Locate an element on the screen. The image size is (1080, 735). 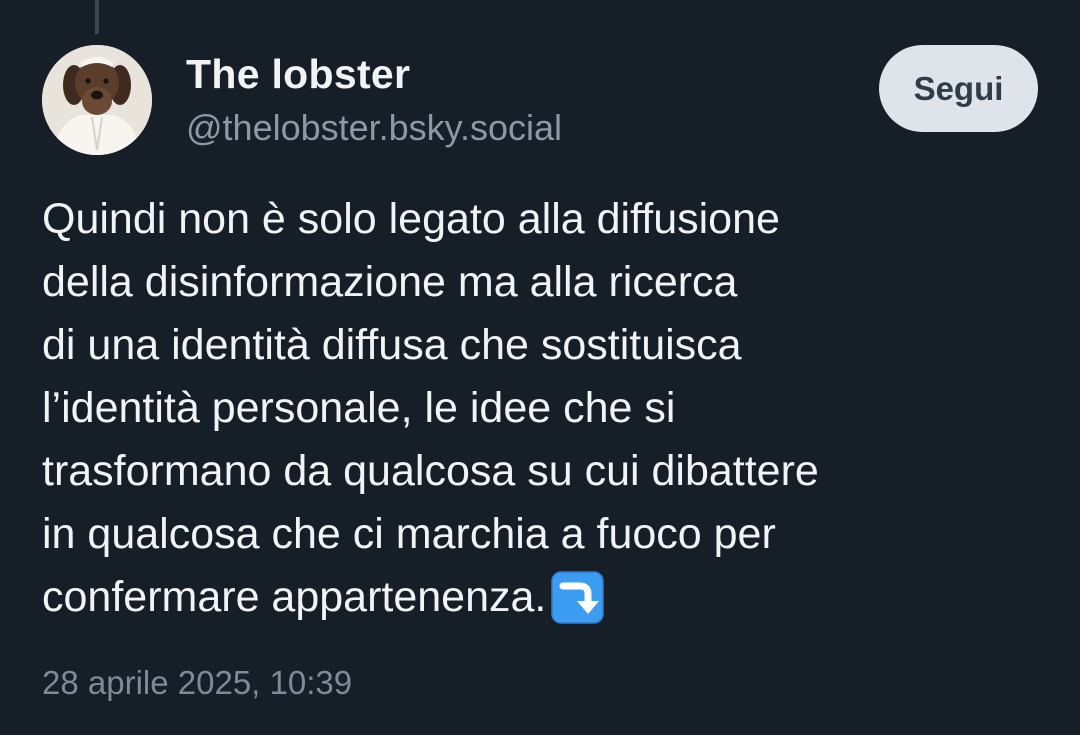
post-text-line: di una identità diffusa che sostituisca is located at coordinates (392, 345).